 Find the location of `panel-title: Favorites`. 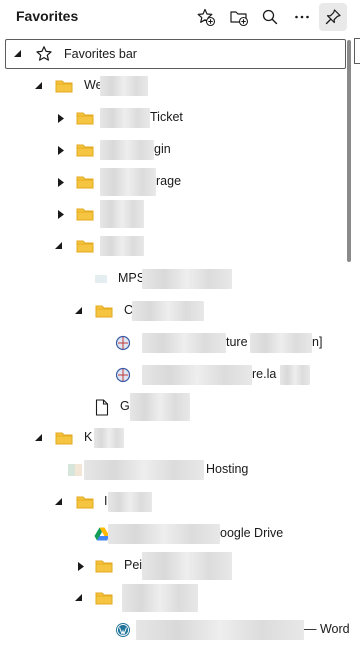

panel-title: Favorites is located at coordinates (47, 16).